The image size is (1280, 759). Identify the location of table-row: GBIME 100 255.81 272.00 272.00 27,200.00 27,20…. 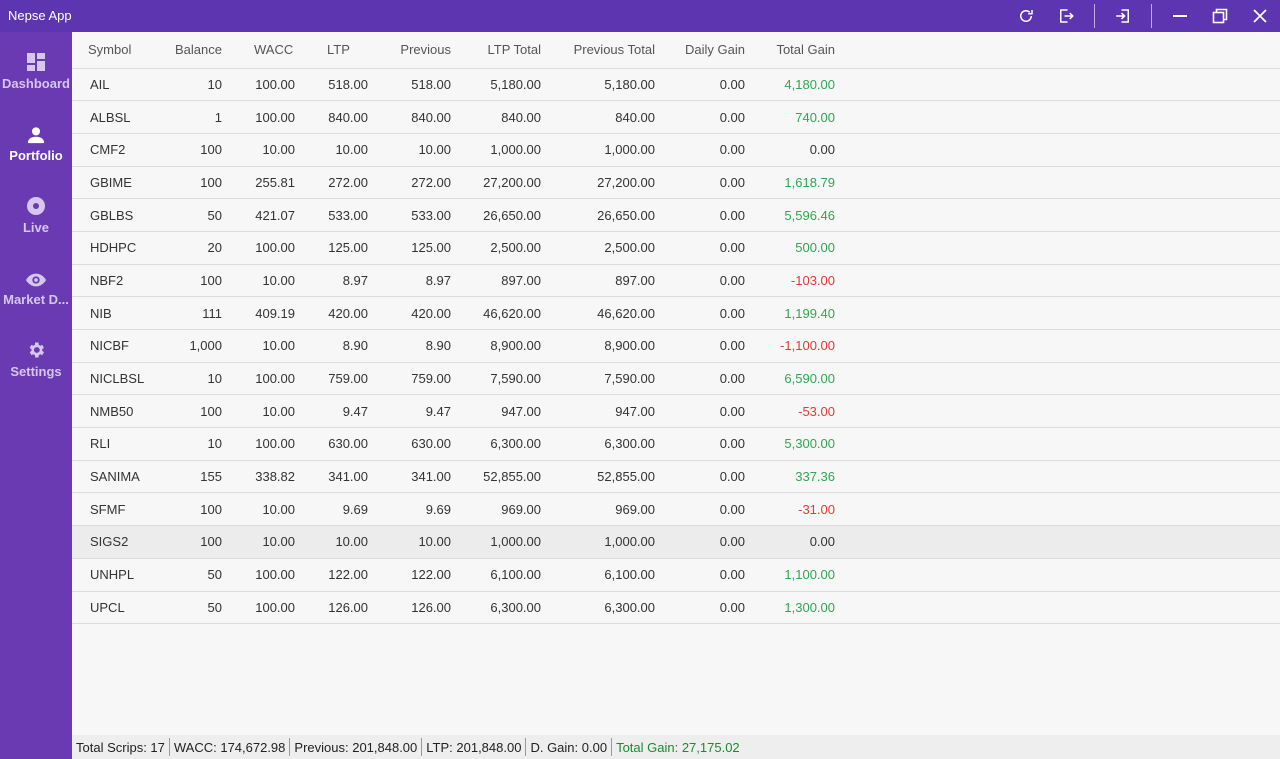
(676, 183).